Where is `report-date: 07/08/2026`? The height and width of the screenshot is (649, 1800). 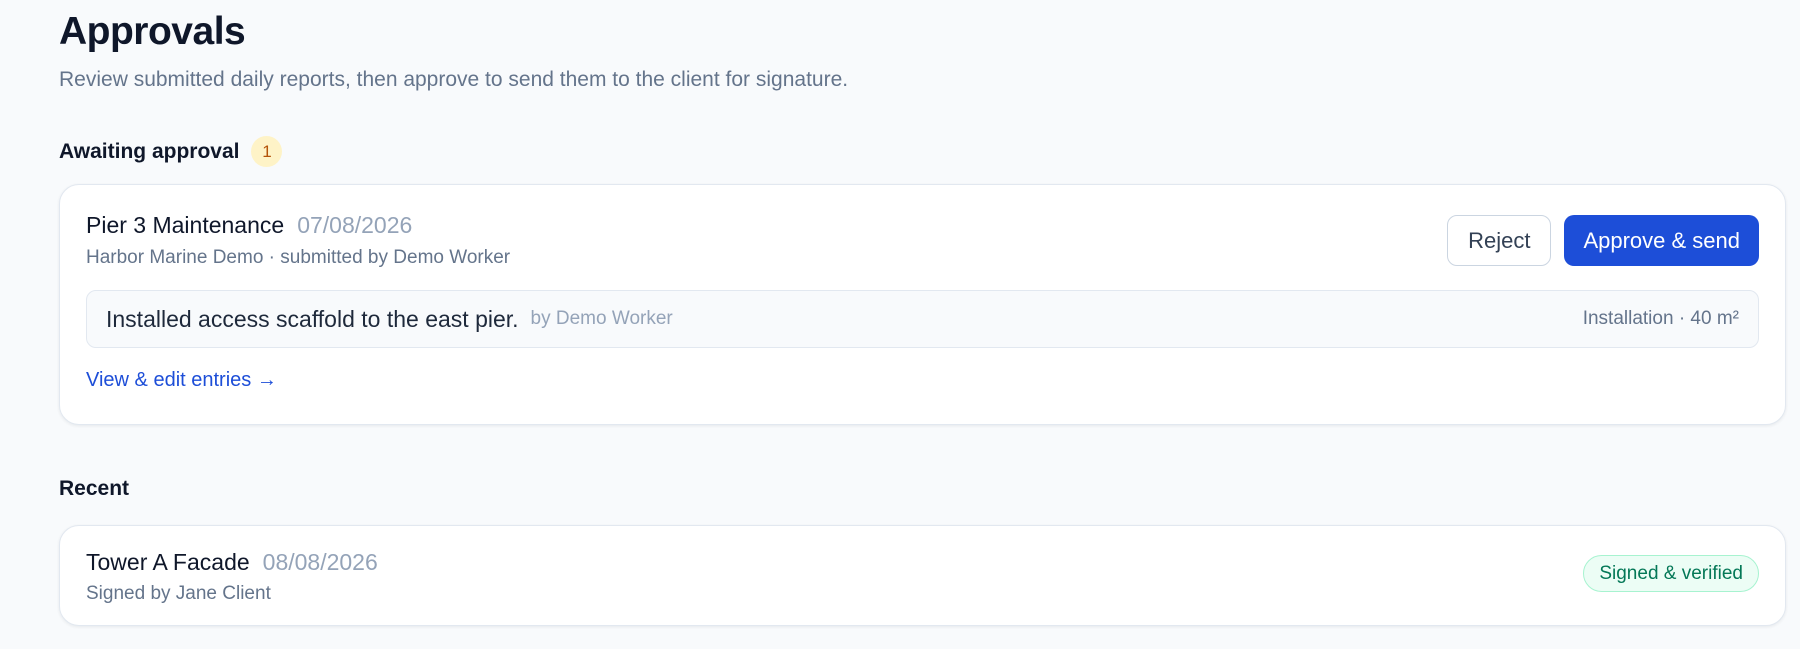
report-date: 07/08/2026 is located at coordinates (355, 225).